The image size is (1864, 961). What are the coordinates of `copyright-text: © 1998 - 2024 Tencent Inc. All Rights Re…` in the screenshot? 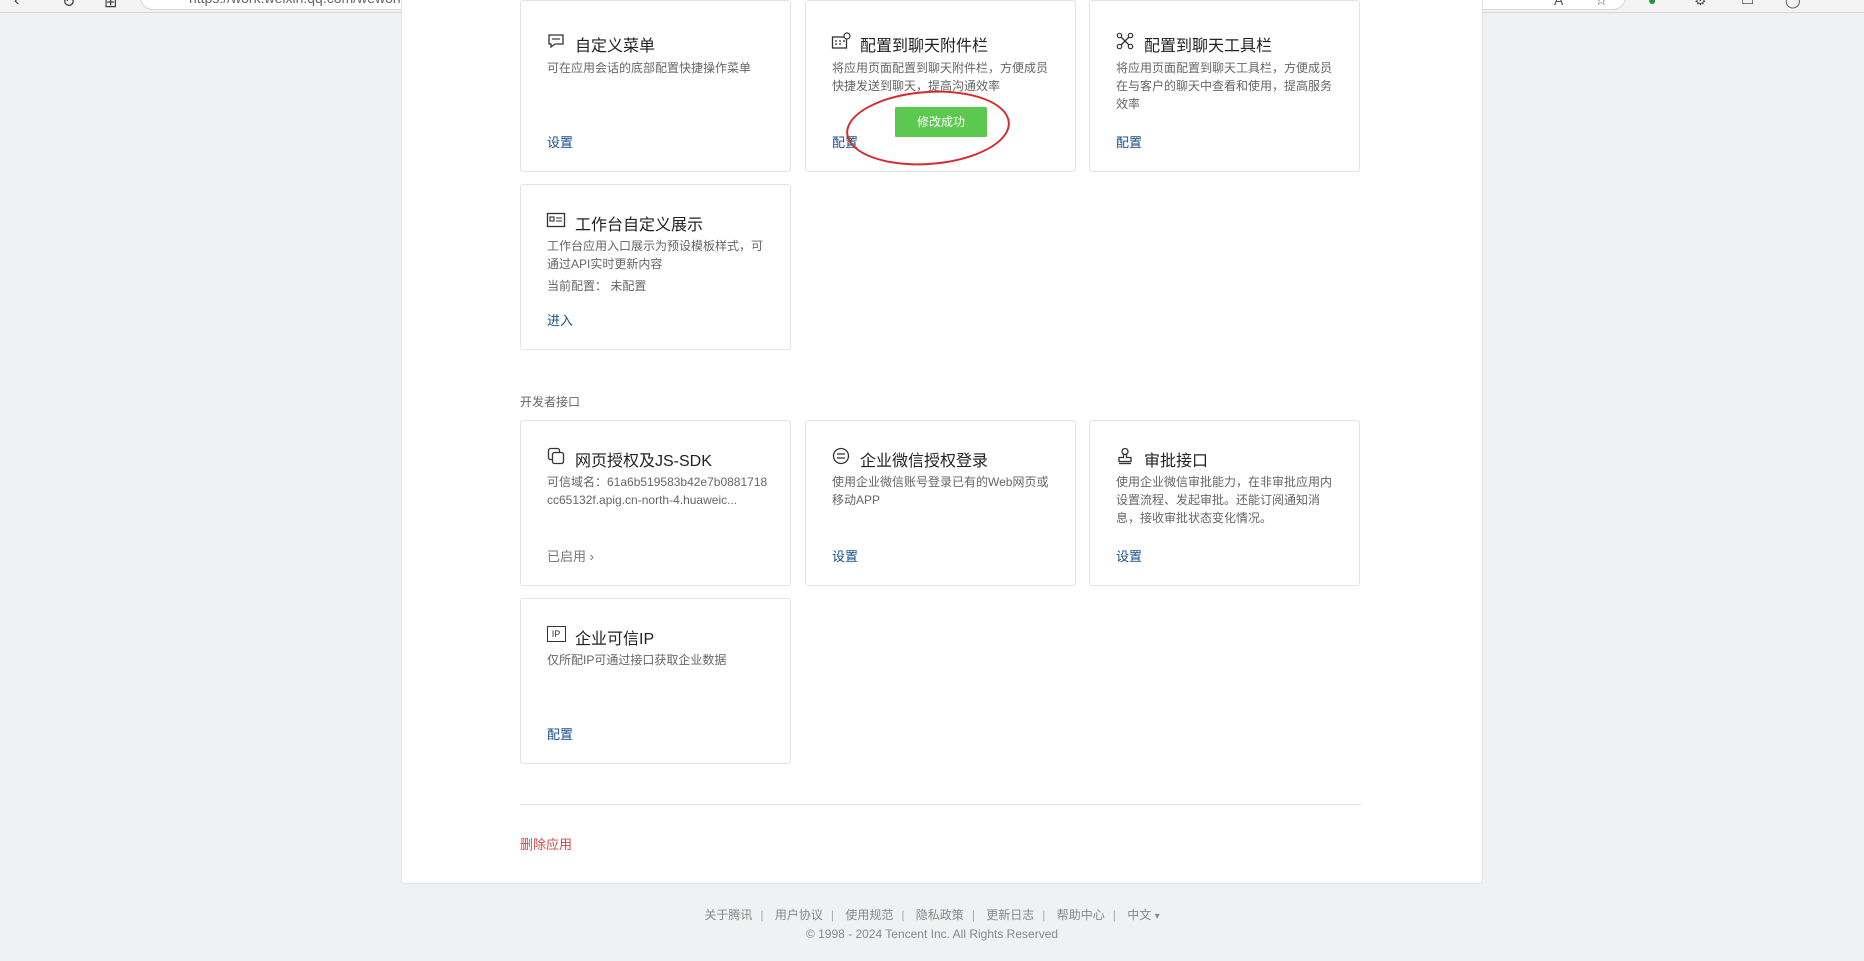 It's located at (932, 934).